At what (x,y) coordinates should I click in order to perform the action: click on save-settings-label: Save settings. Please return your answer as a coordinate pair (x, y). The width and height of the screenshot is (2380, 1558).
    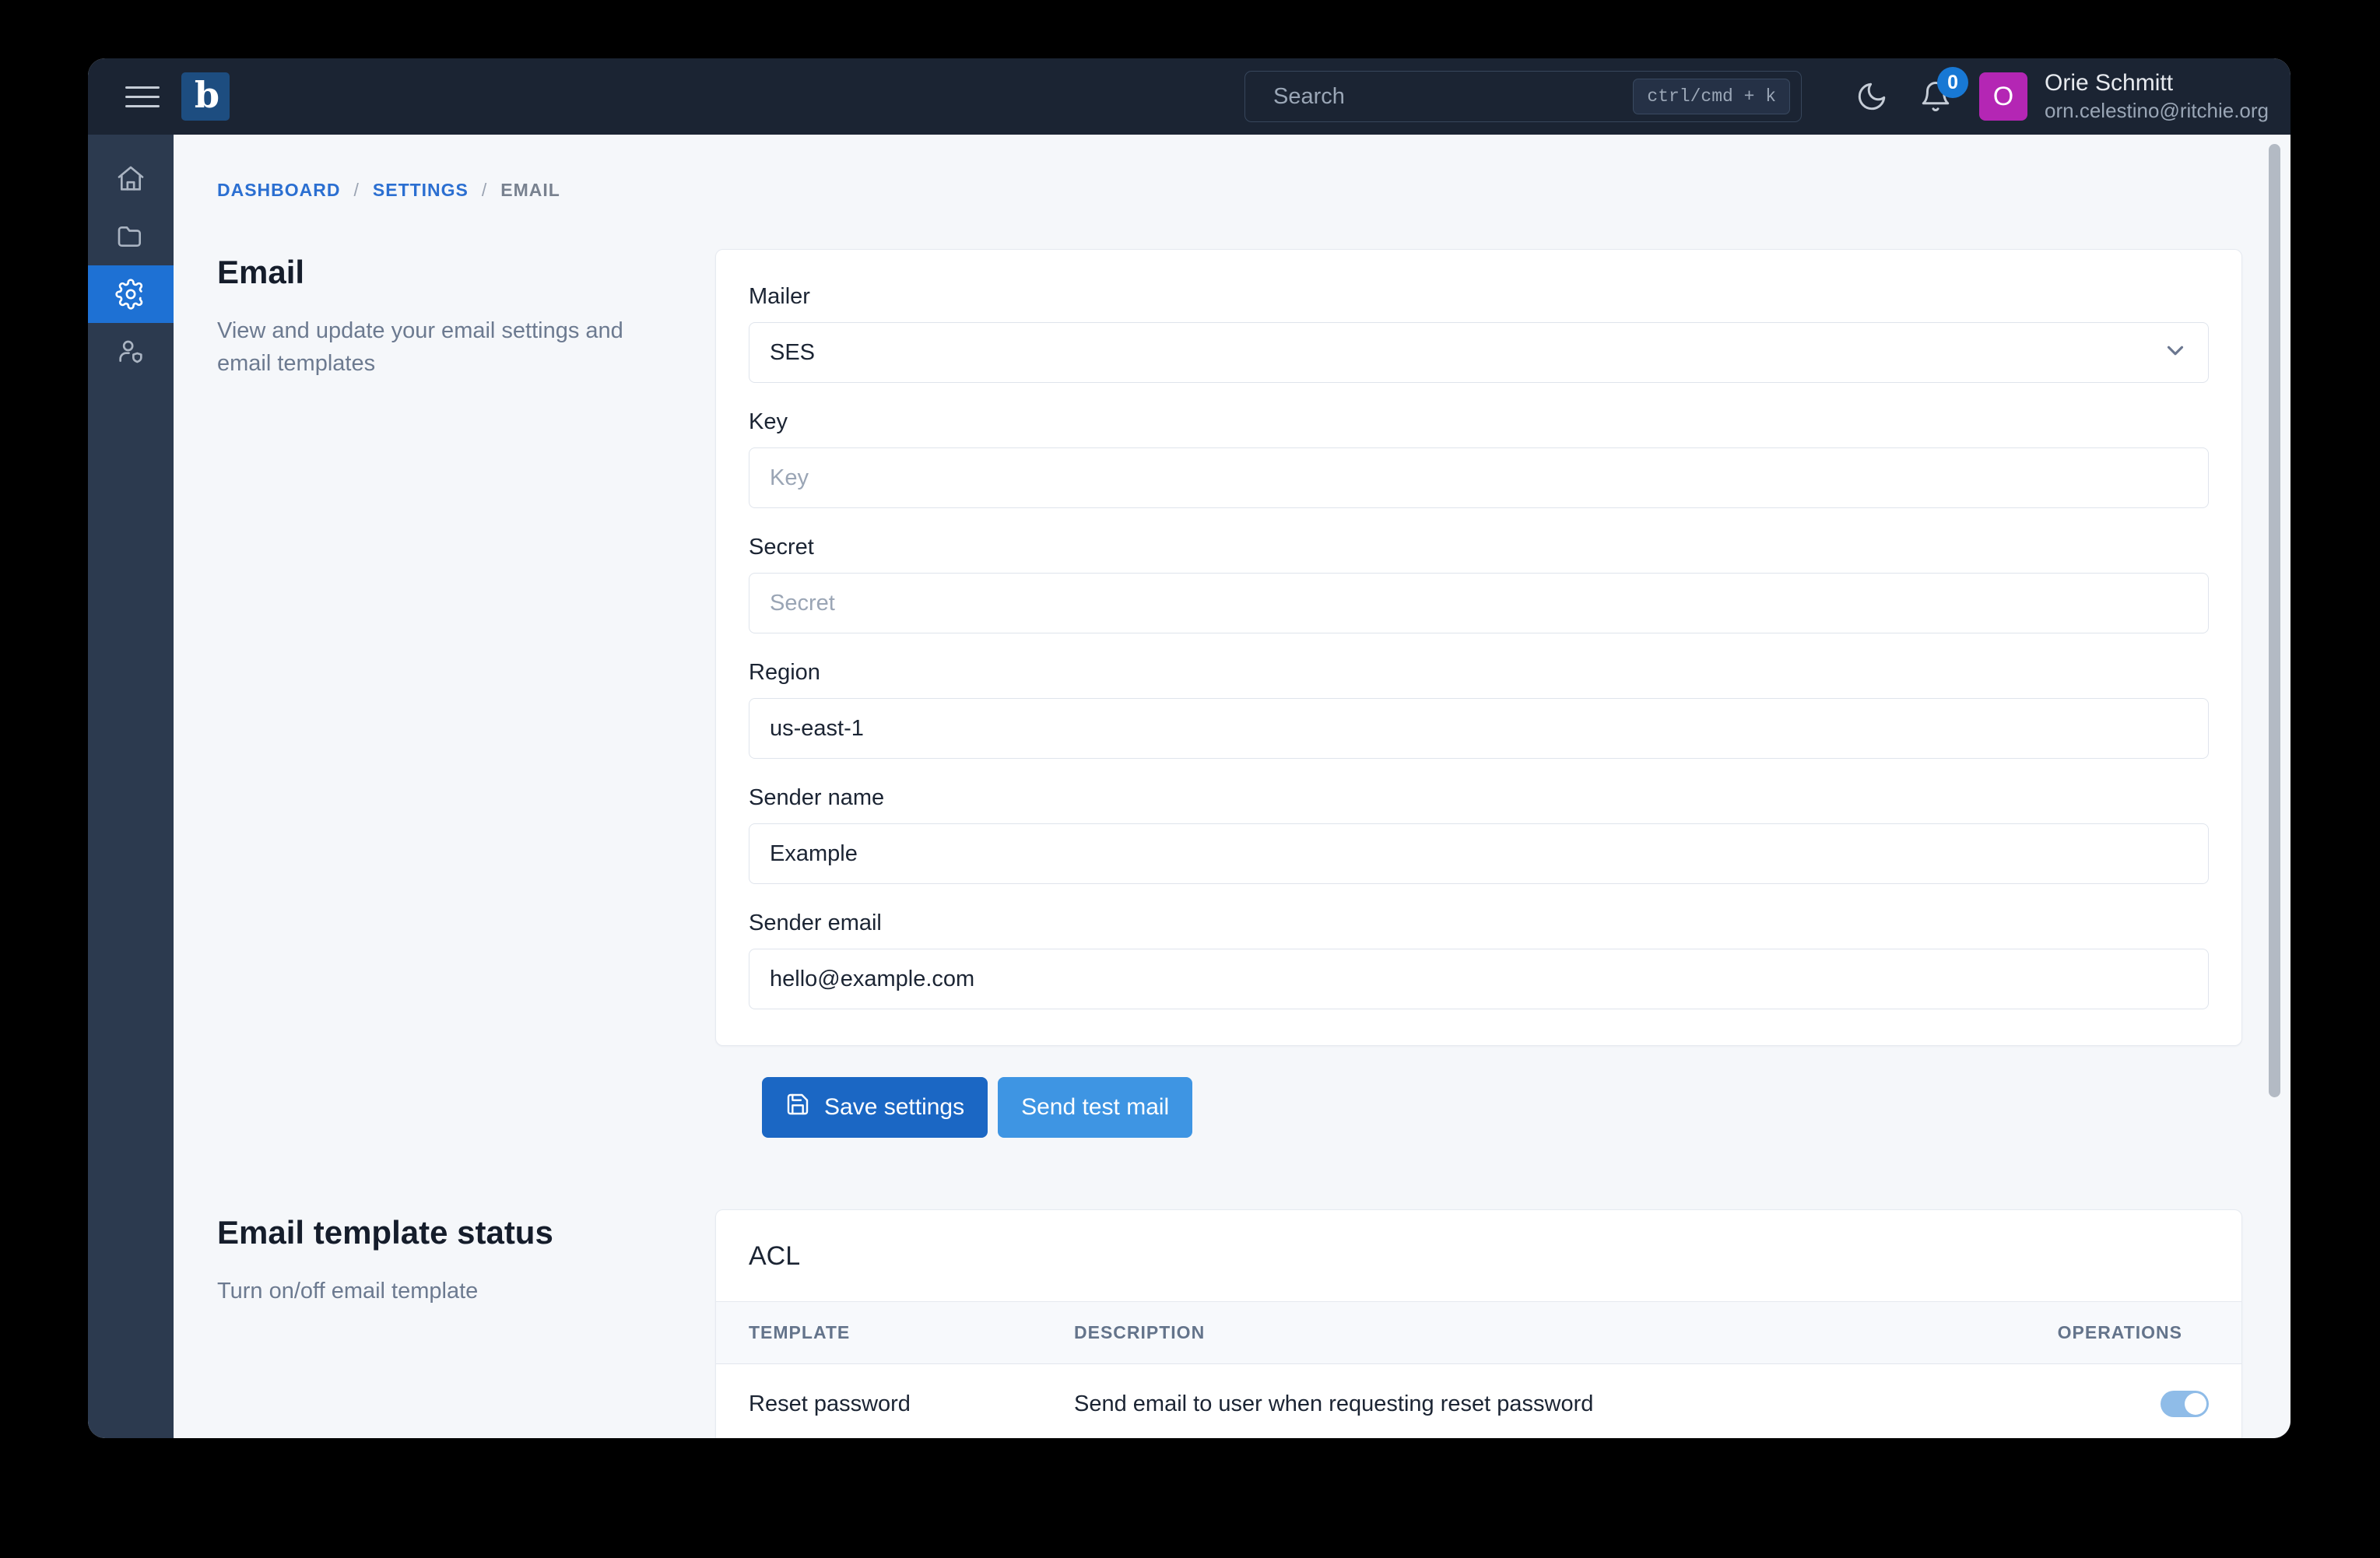
    Looking at the image, I should click on (894, 1107).